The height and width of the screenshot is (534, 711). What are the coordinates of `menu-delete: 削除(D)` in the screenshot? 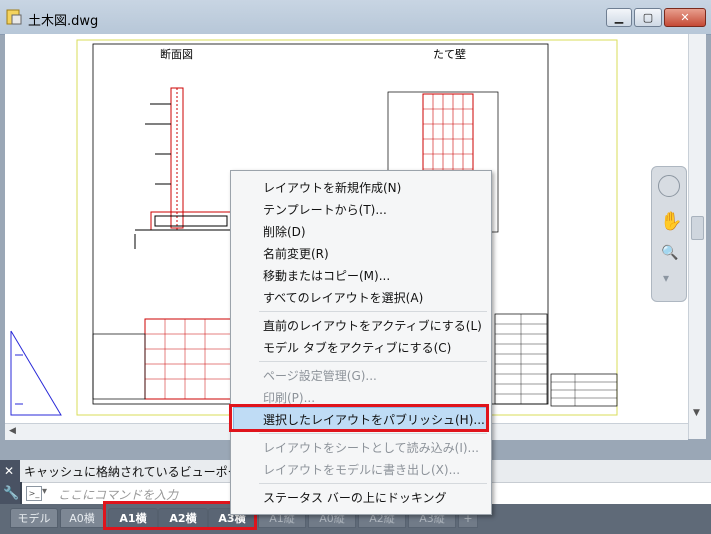 It's located at (284, 231).